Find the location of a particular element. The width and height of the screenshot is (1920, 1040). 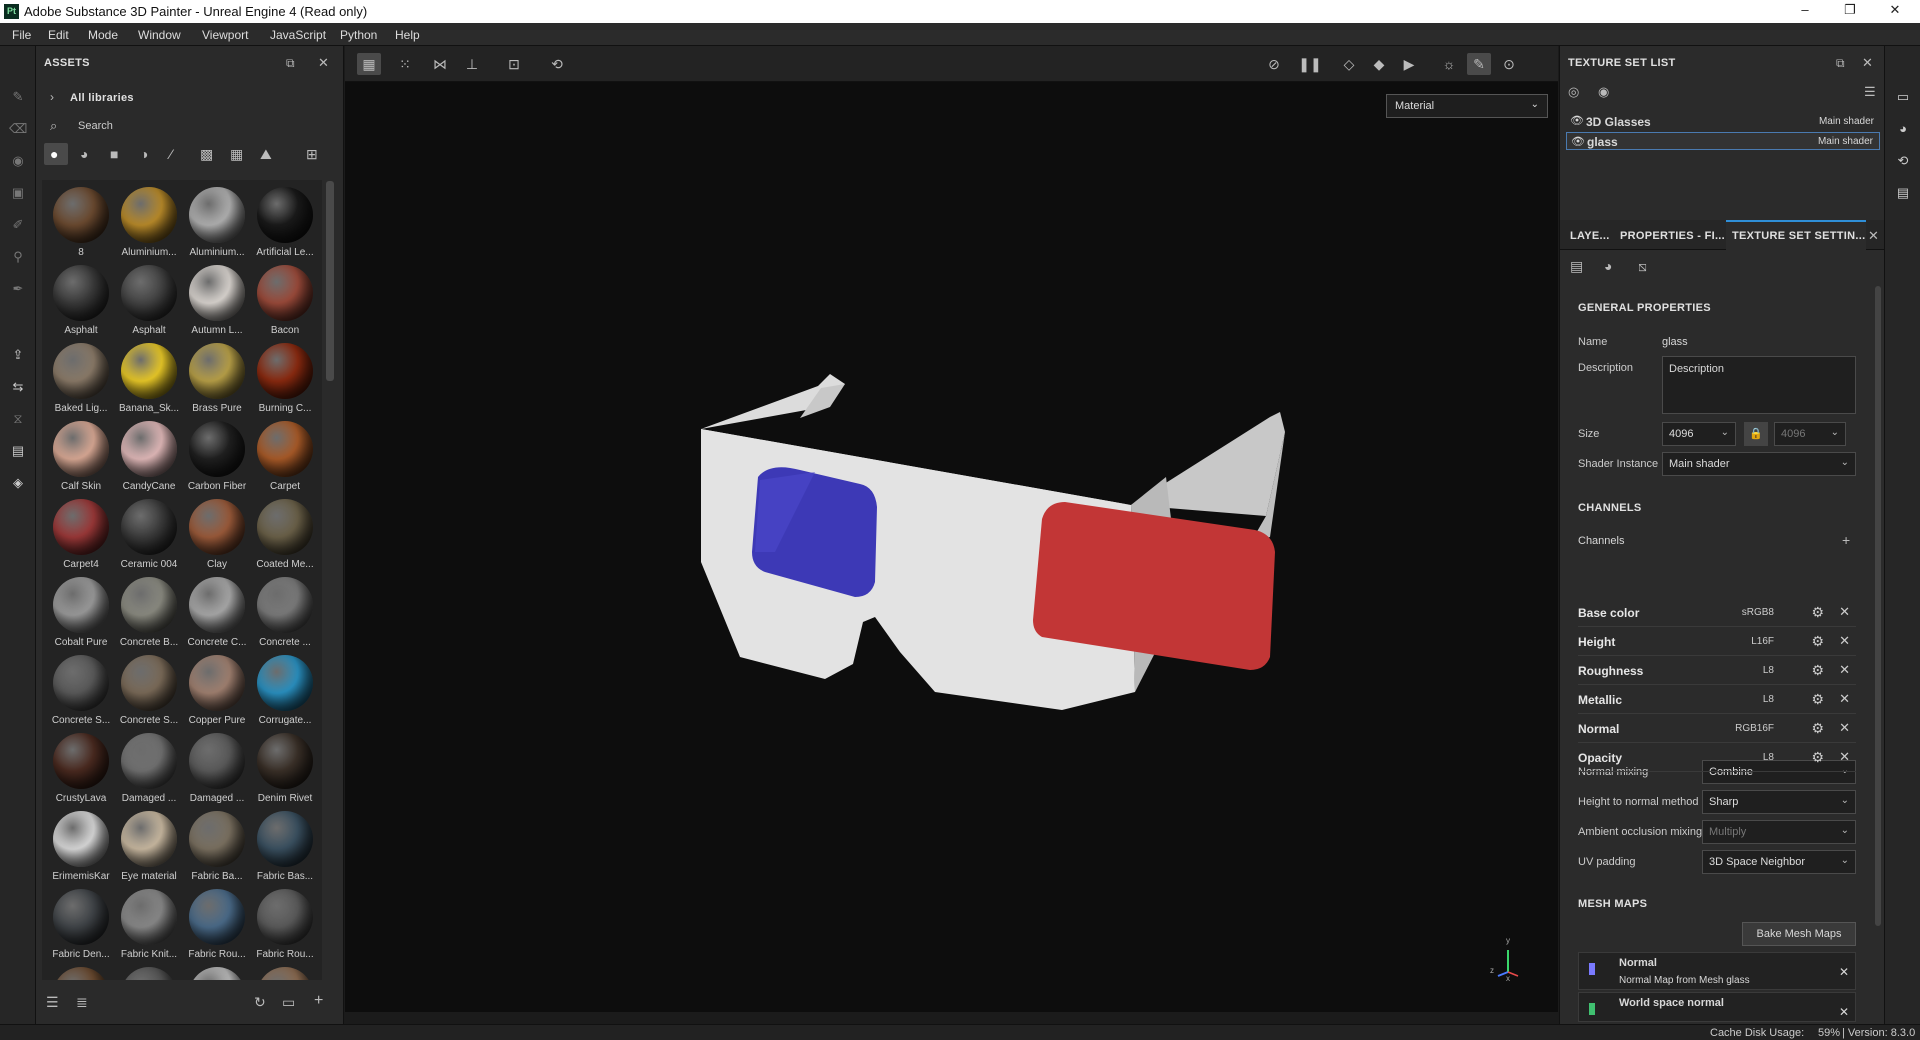

menu-help: Help is located at coordinates (407, 35).